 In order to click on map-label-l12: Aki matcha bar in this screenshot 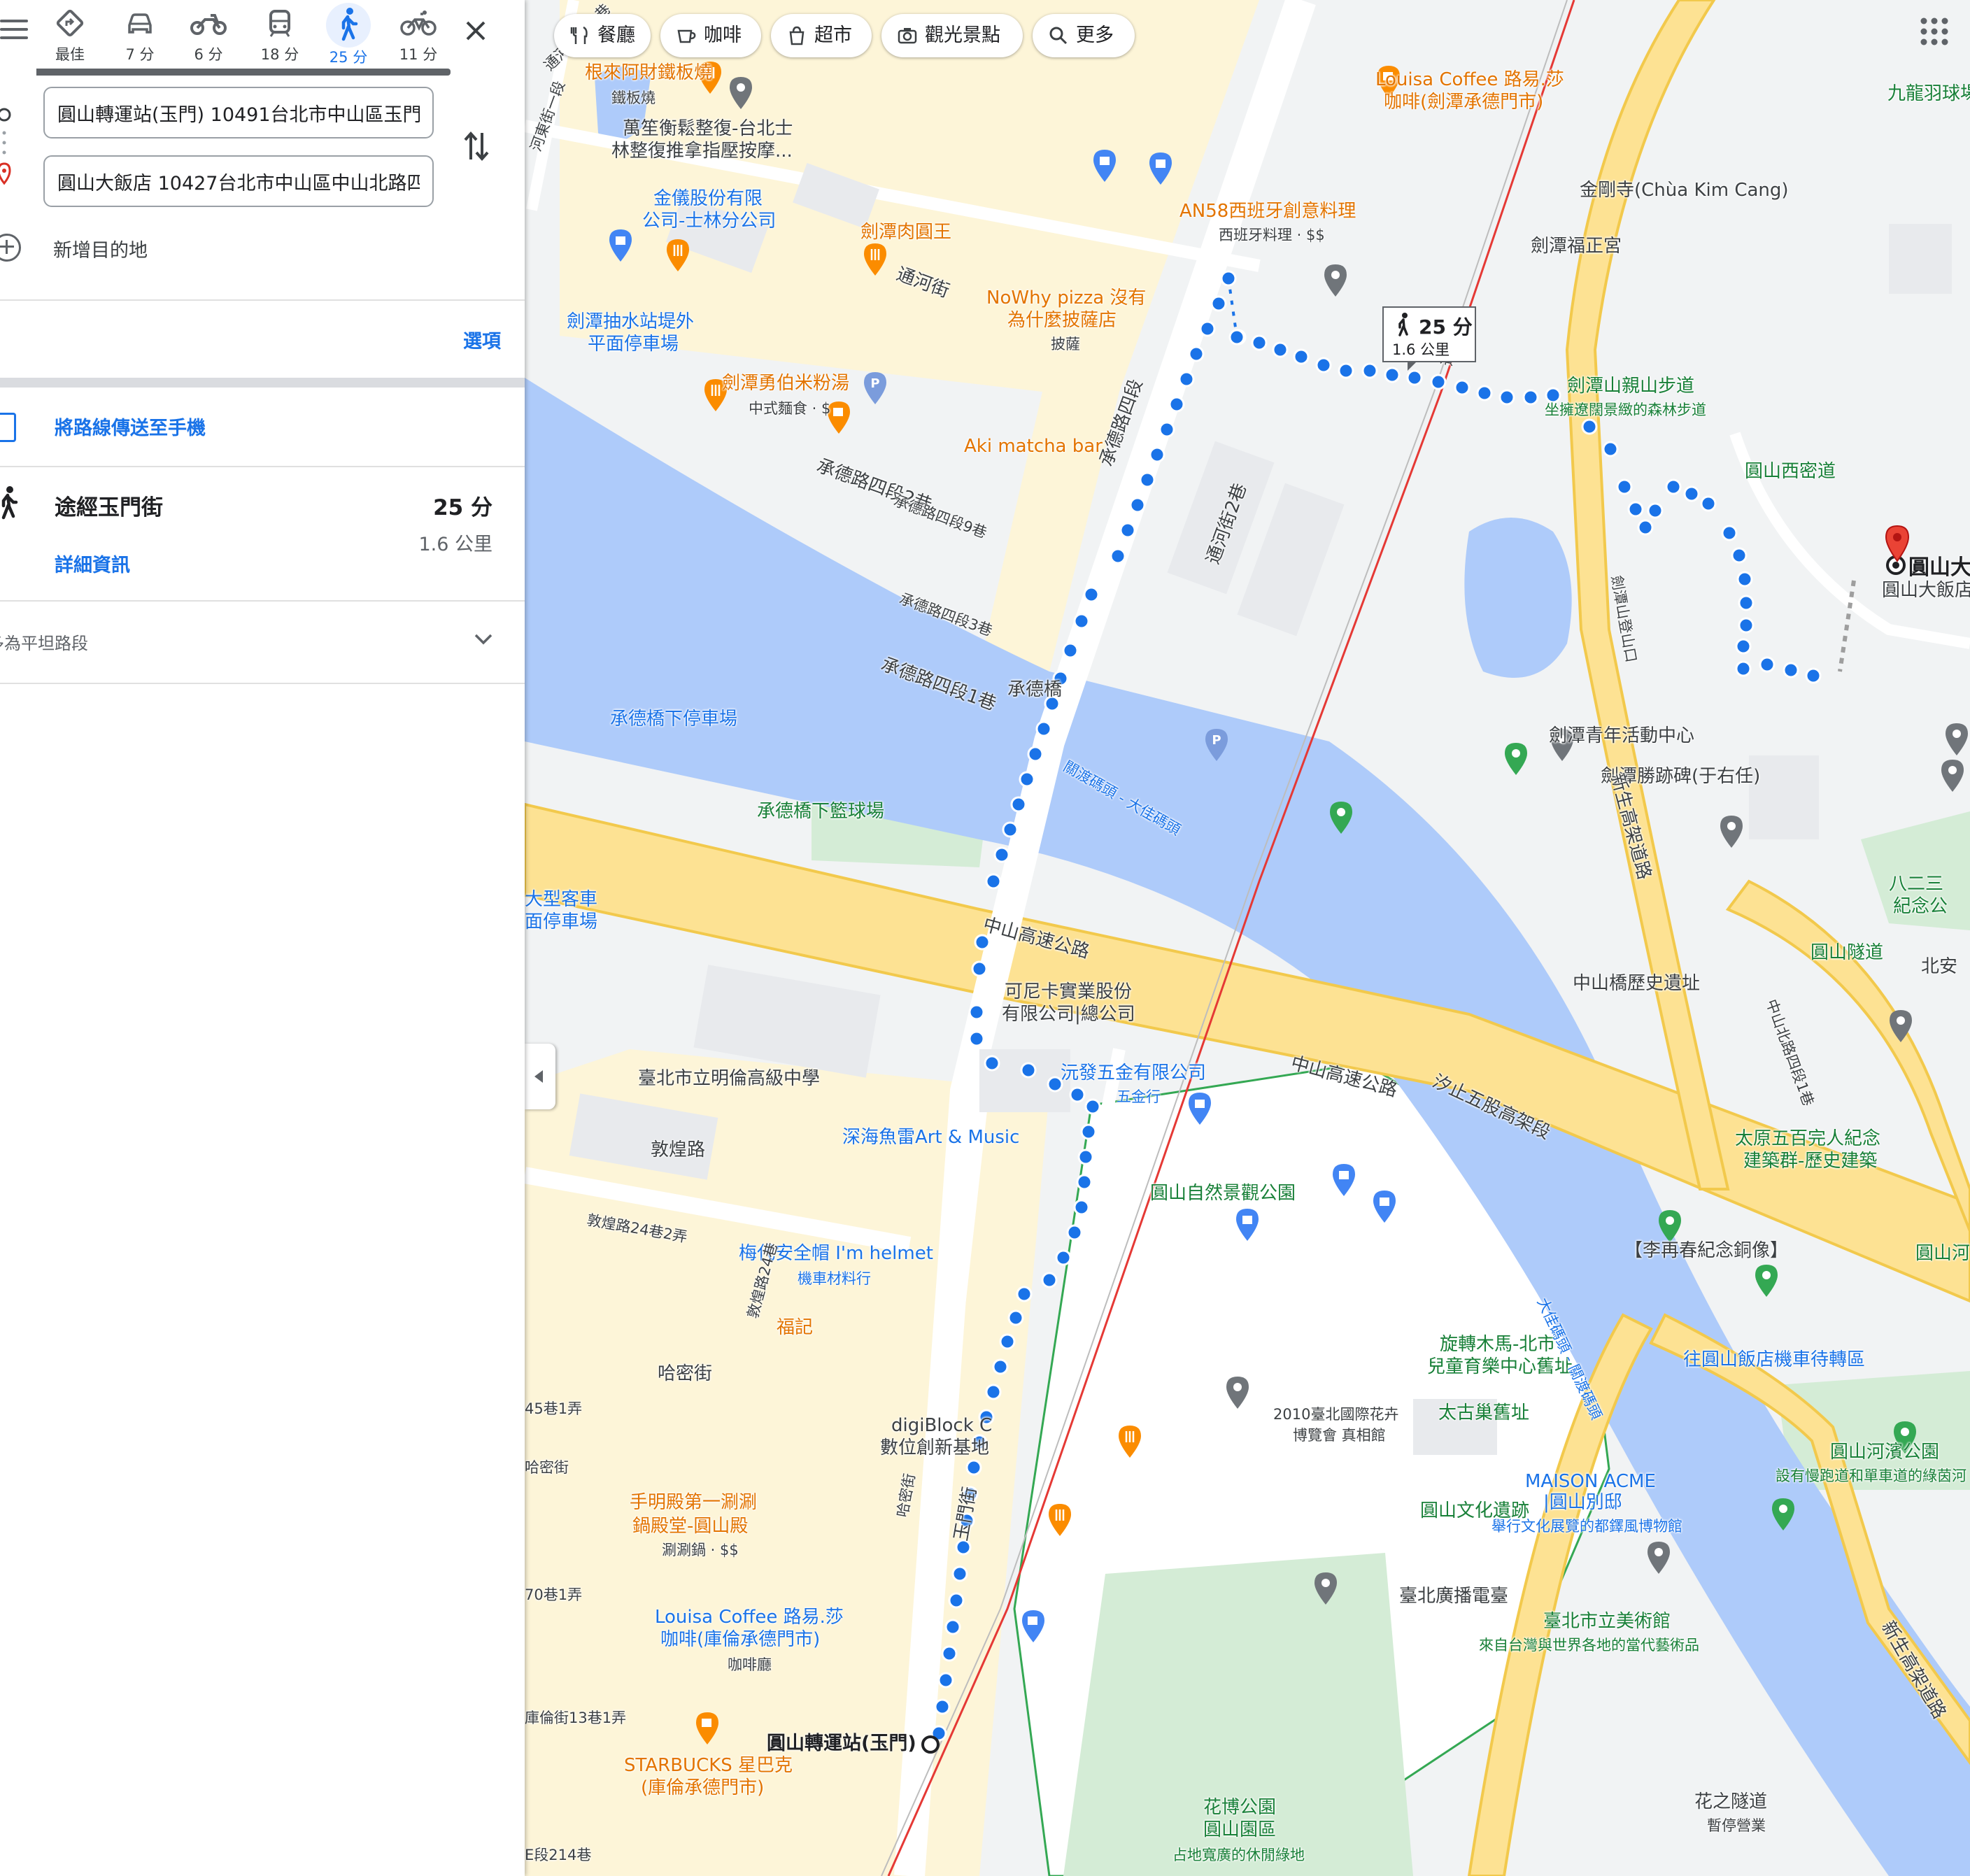, I will do `click(1033, 446)`.